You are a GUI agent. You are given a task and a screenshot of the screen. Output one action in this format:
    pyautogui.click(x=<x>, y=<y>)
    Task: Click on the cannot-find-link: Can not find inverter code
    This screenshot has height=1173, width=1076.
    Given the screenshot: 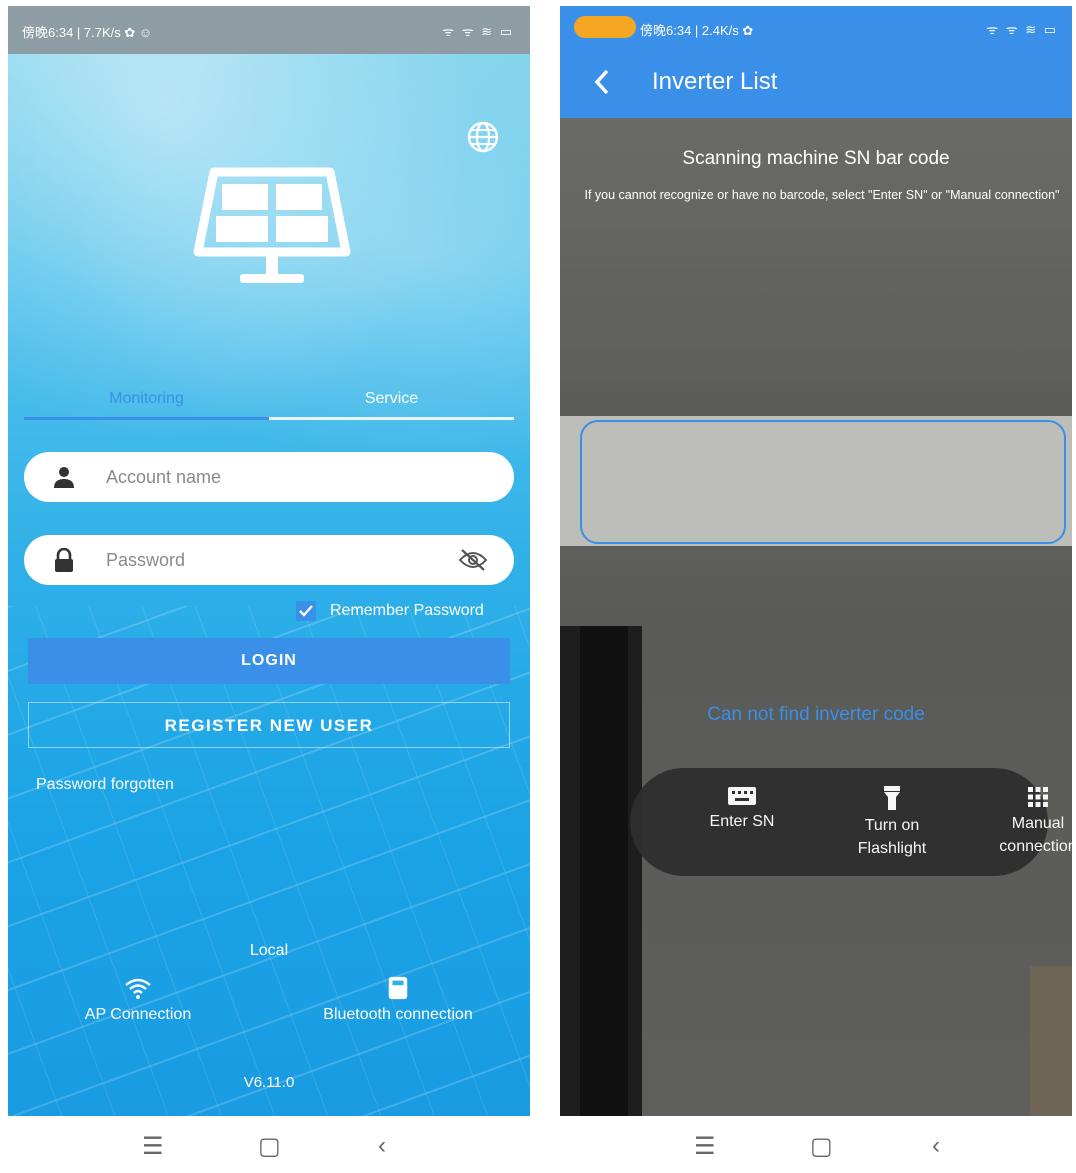 What is the action you would take?
    pyautogui.click(x=816, y=715)
    